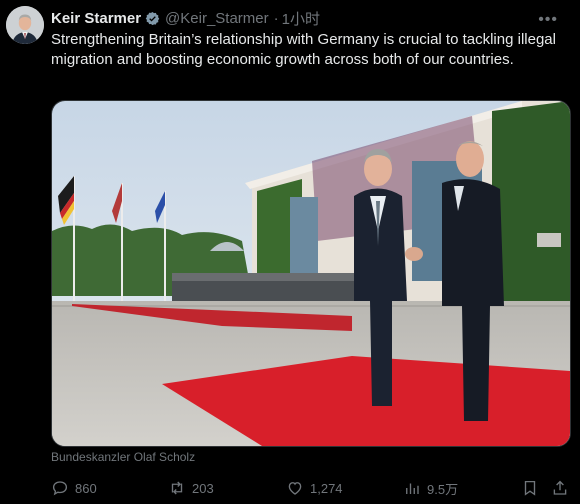  What do you see at coordinates (548, 20) in the screenshot?
I see `more-icon: •••` at bounding box center [548, 20].